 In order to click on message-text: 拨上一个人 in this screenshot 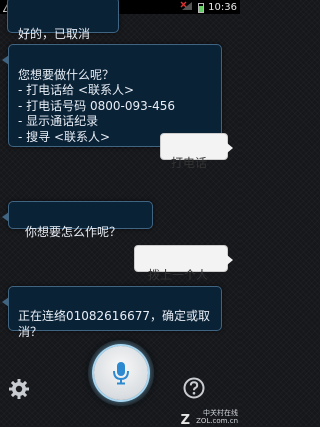, I will do `click(178, 275)`.